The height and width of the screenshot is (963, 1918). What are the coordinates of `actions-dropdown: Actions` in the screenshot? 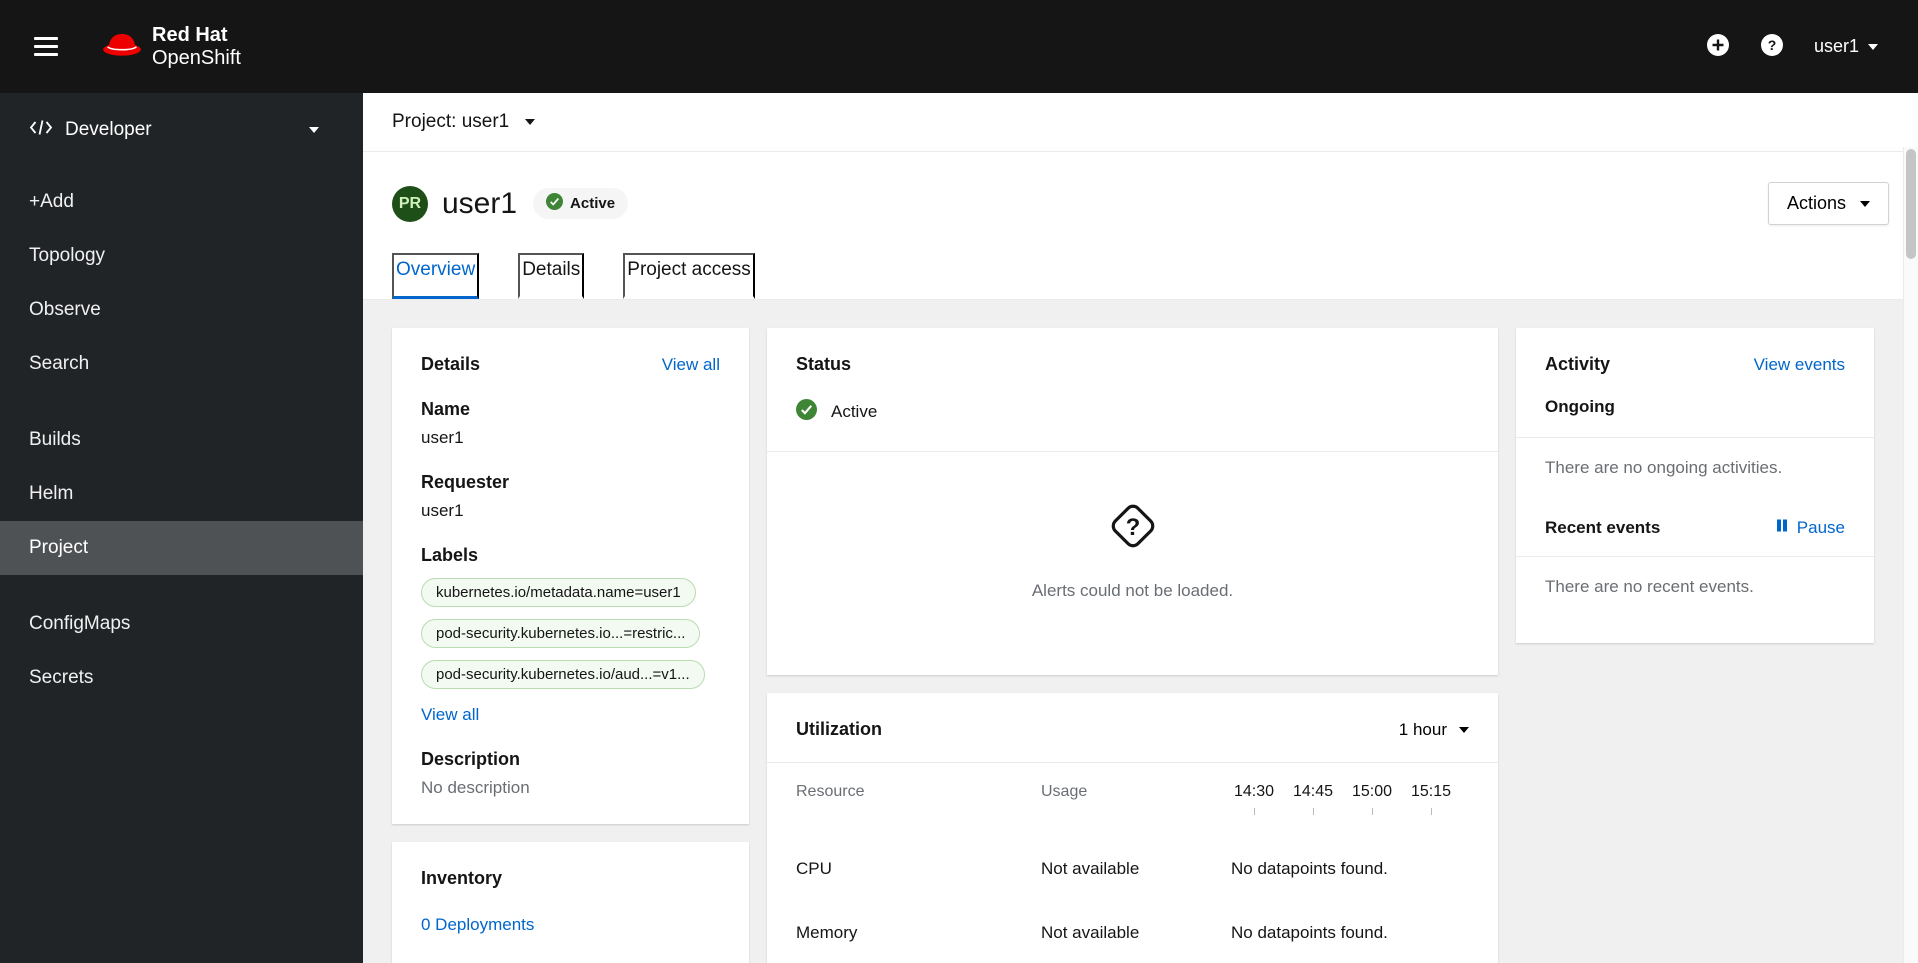 It's located at (1828, 203).